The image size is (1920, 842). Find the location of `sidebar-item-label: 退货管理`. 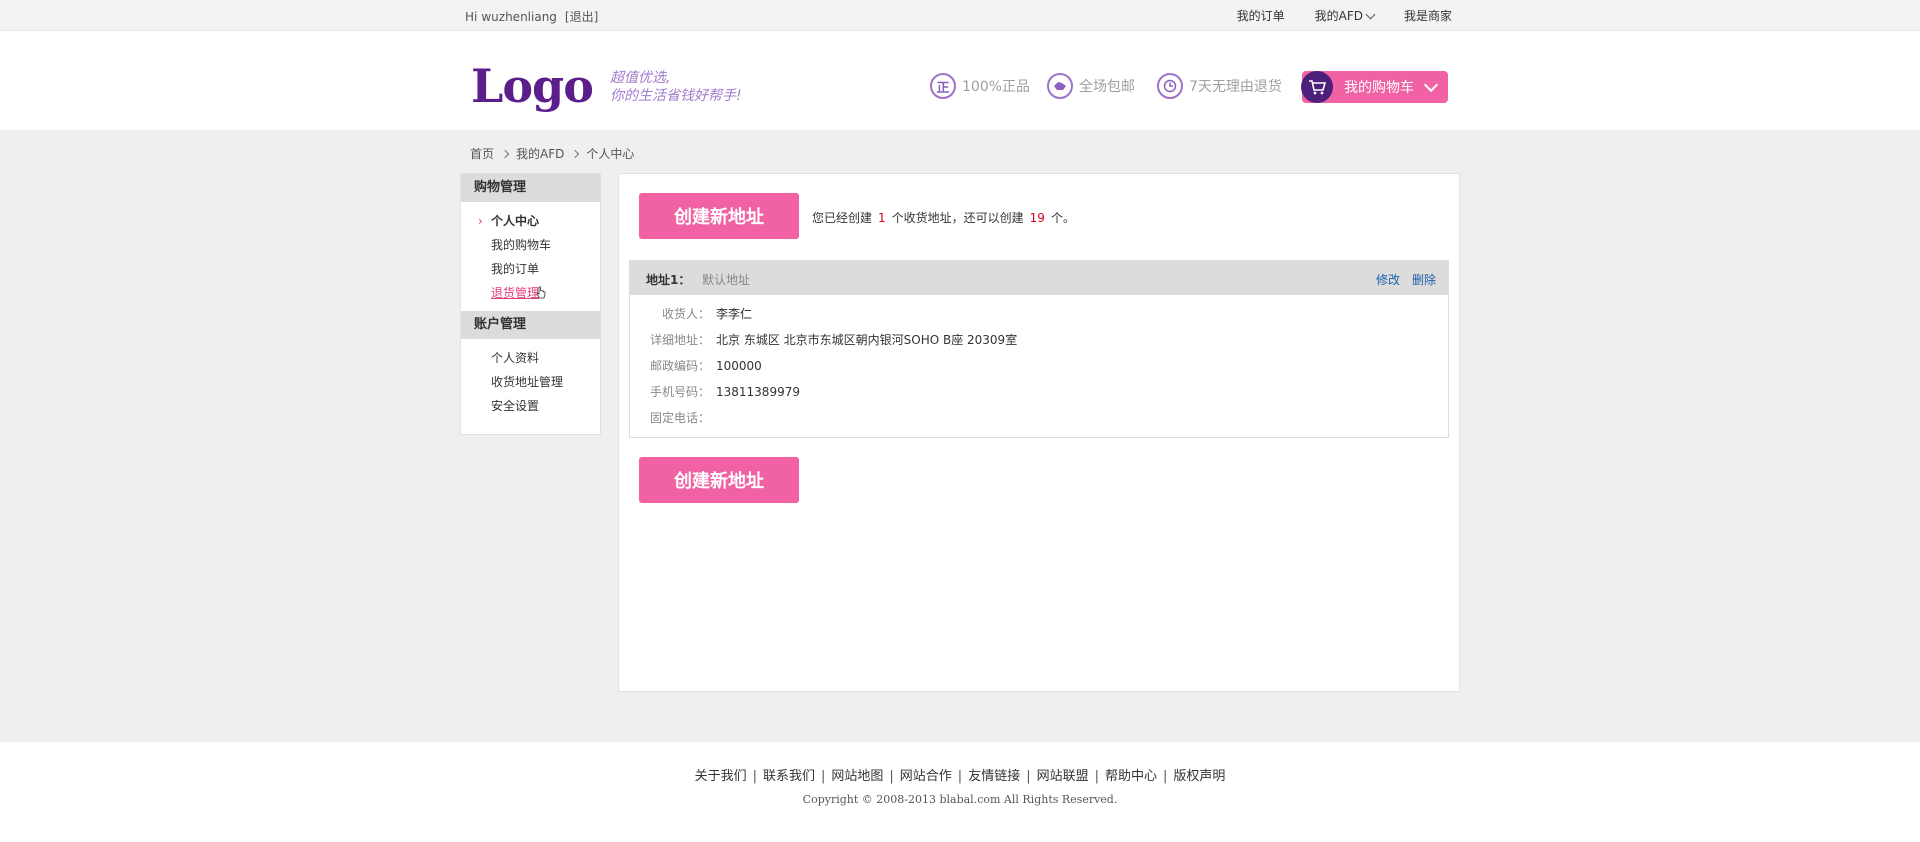

sidebar-item-label: 退货管理 is located at coordinates (515, 293).